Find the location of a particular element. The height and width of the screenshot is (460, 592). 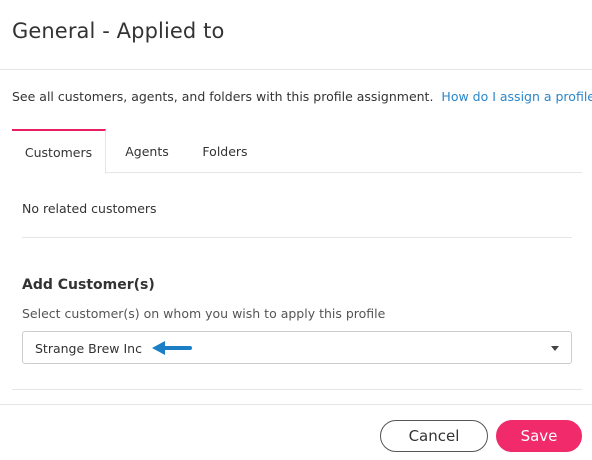

tab-agents: Agents is located at coordinates (147, 151).